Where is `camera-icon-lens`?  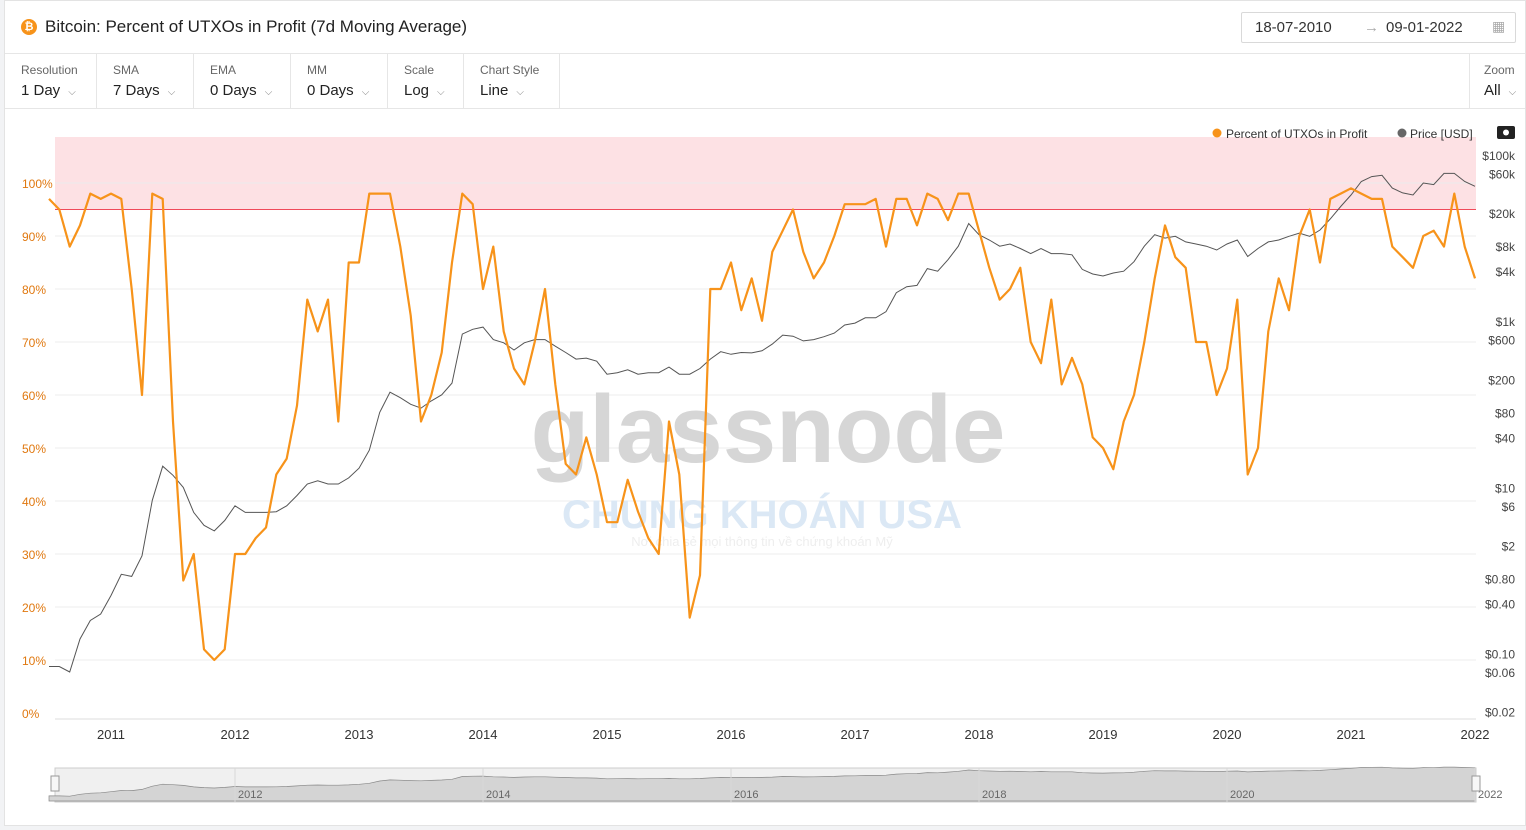 camera-icon-lens is located at coordinates (1506, 132).